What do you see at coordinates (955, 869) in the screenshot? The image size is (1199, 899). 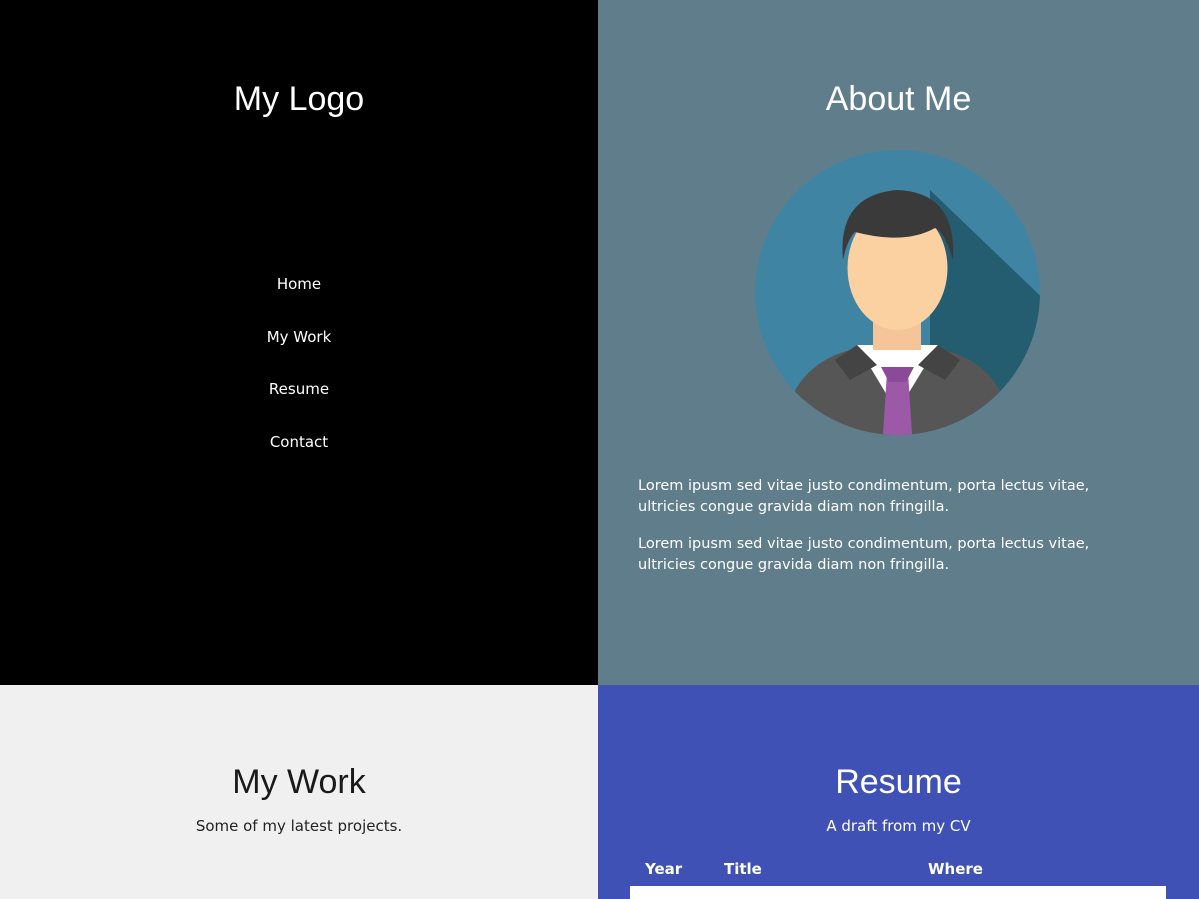 I see `resume-column-where: Where` at bounding box center [955, 869].